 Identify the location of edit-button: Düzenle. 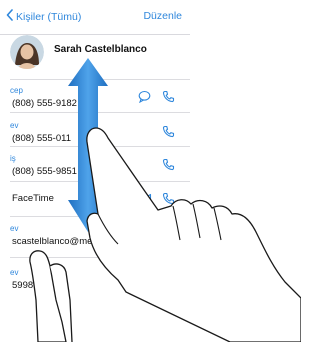
(162, 16).